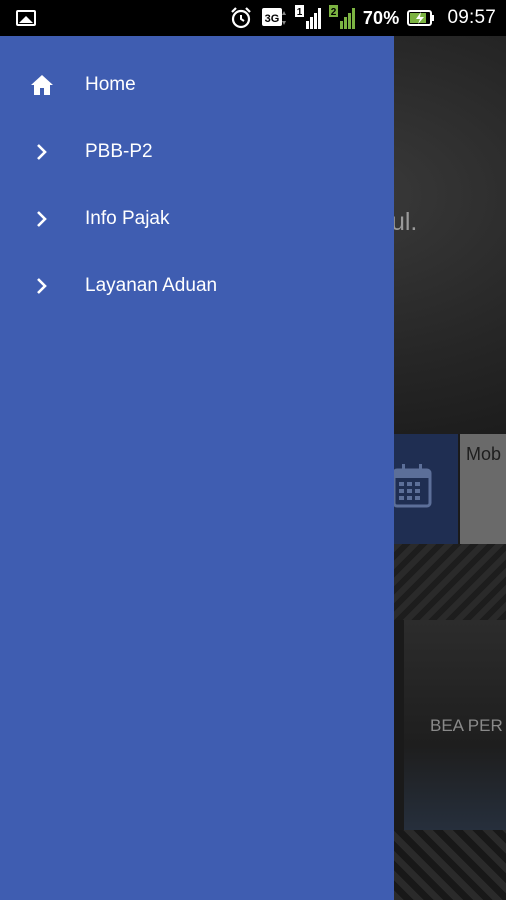 The image size is (506, 900). I want to click on decorative-strip, so click(450, 582).